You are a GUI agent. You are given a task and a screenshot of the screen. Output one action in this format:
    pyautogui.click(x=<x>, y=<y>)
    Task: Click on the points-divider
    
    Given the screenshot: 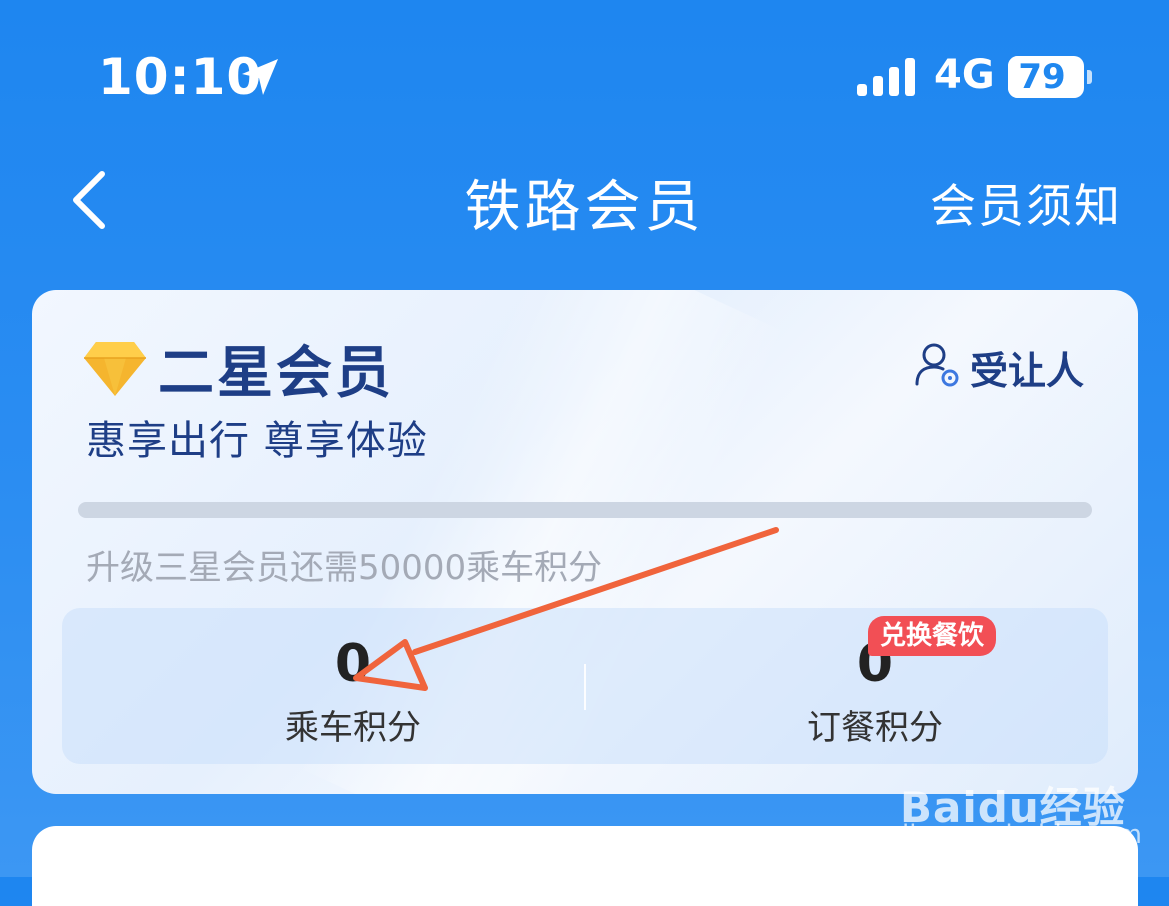 What is the action you would take?
    pyautogui.click(x=585, y=687)
    